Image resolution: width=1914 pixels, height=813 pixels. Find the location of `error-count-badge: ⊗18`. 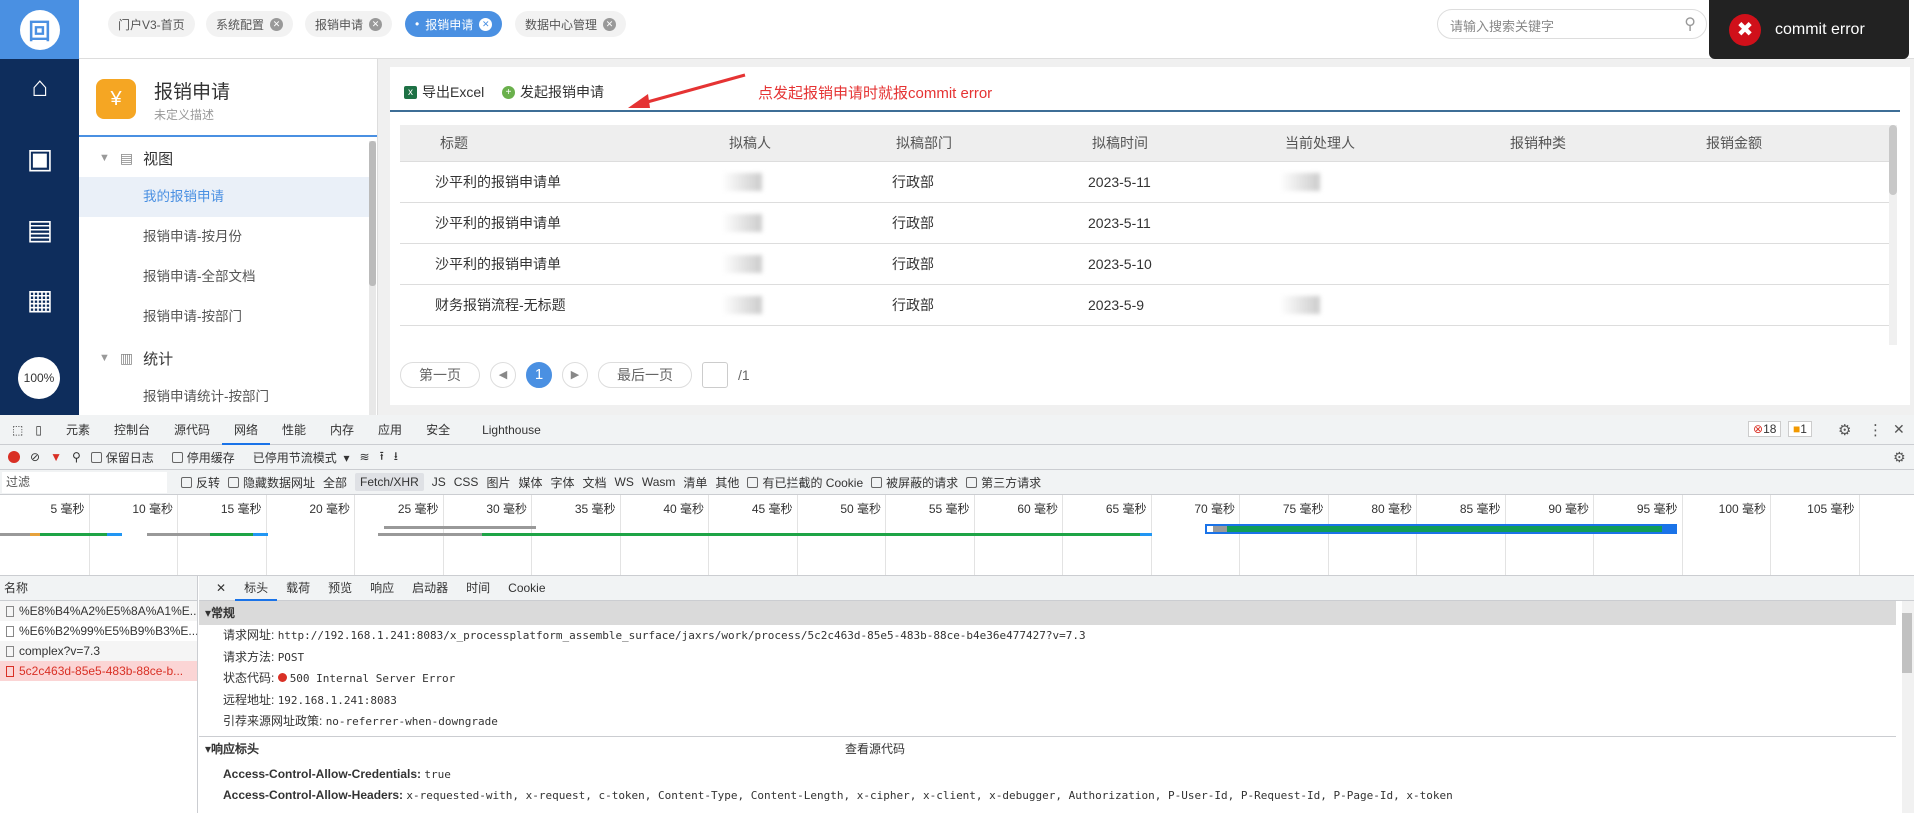

error-count-badge: ⊗18 is located at coordinates (1765, 429).